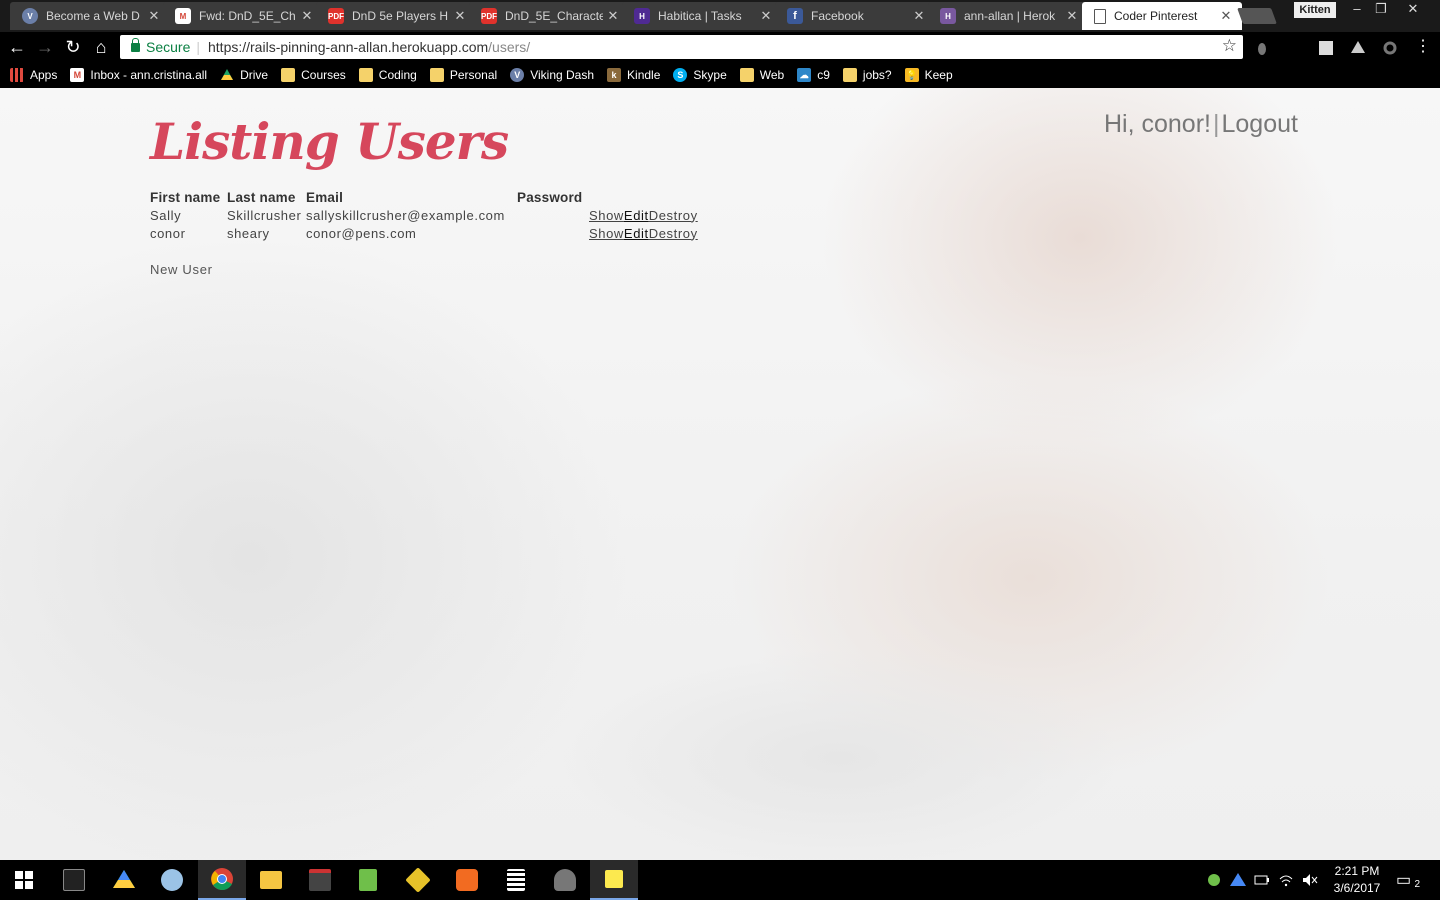  I want to click on restore-icon: ❐, so click(1381, 9).